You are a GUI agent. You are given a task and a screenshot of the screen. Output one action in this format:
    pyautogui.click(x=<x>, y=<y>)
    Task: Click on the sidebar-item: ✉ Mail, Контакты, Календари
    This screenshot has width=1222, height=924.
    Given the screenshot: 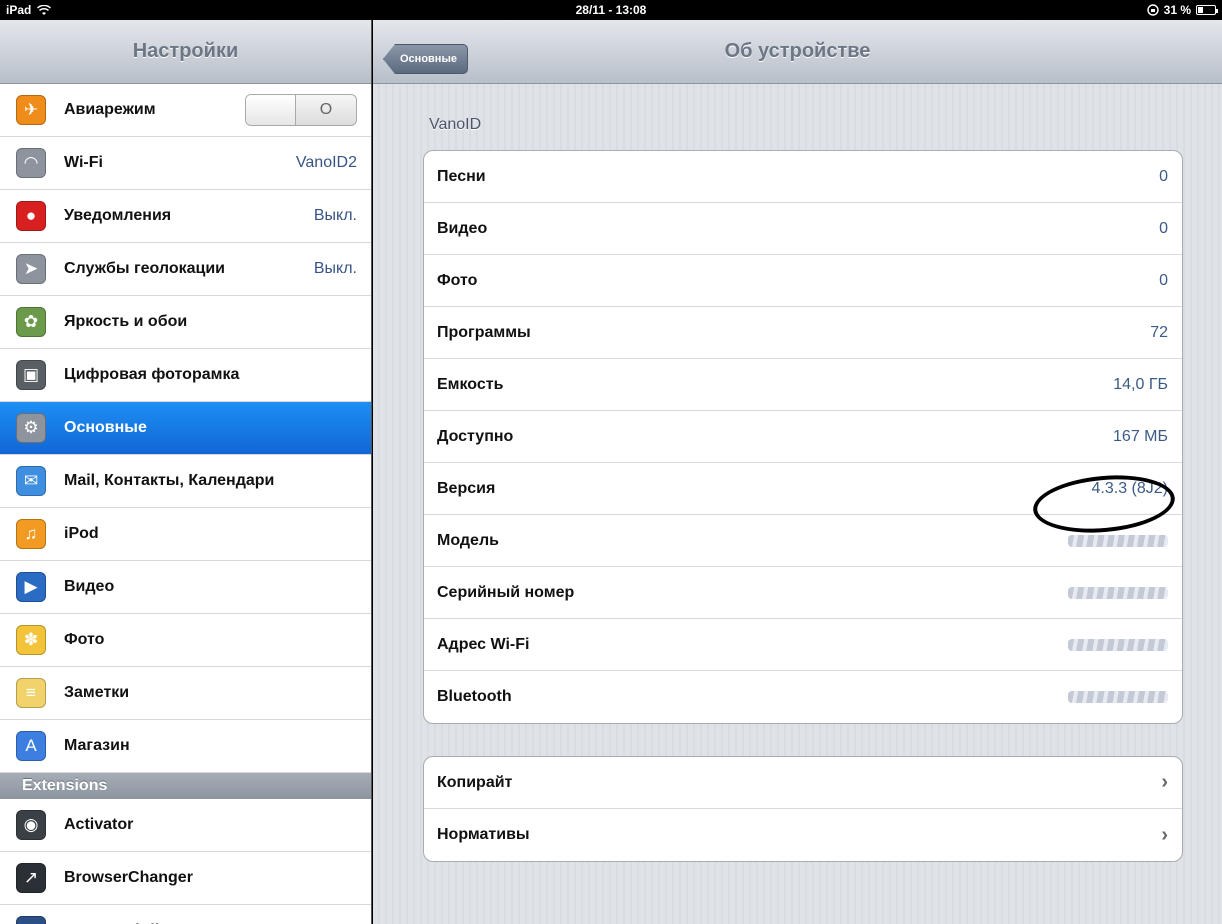 What is the action you would take?
    pyautogui.click(x=185, y=481)
    